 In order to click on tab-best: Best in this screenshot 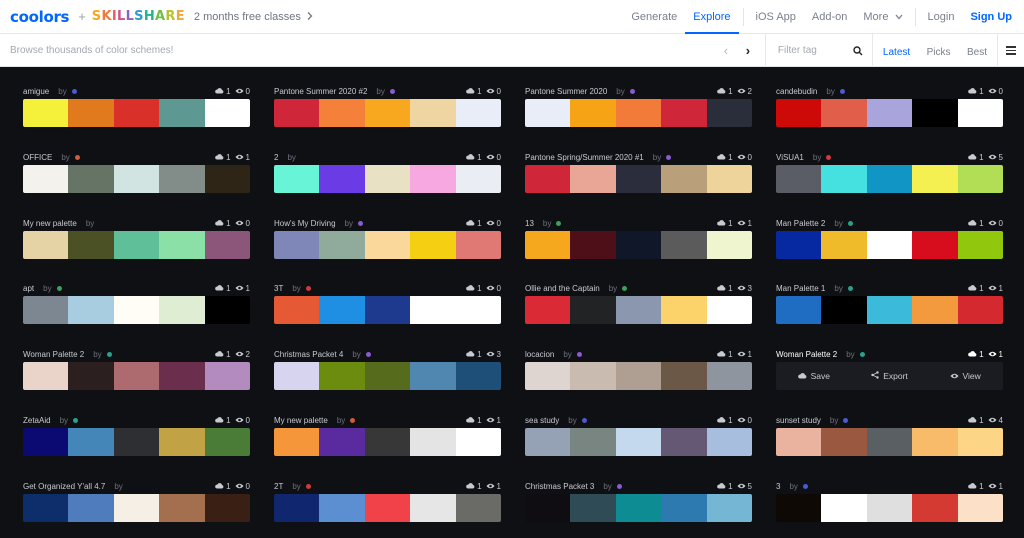, I will do `click(977, 52)`.